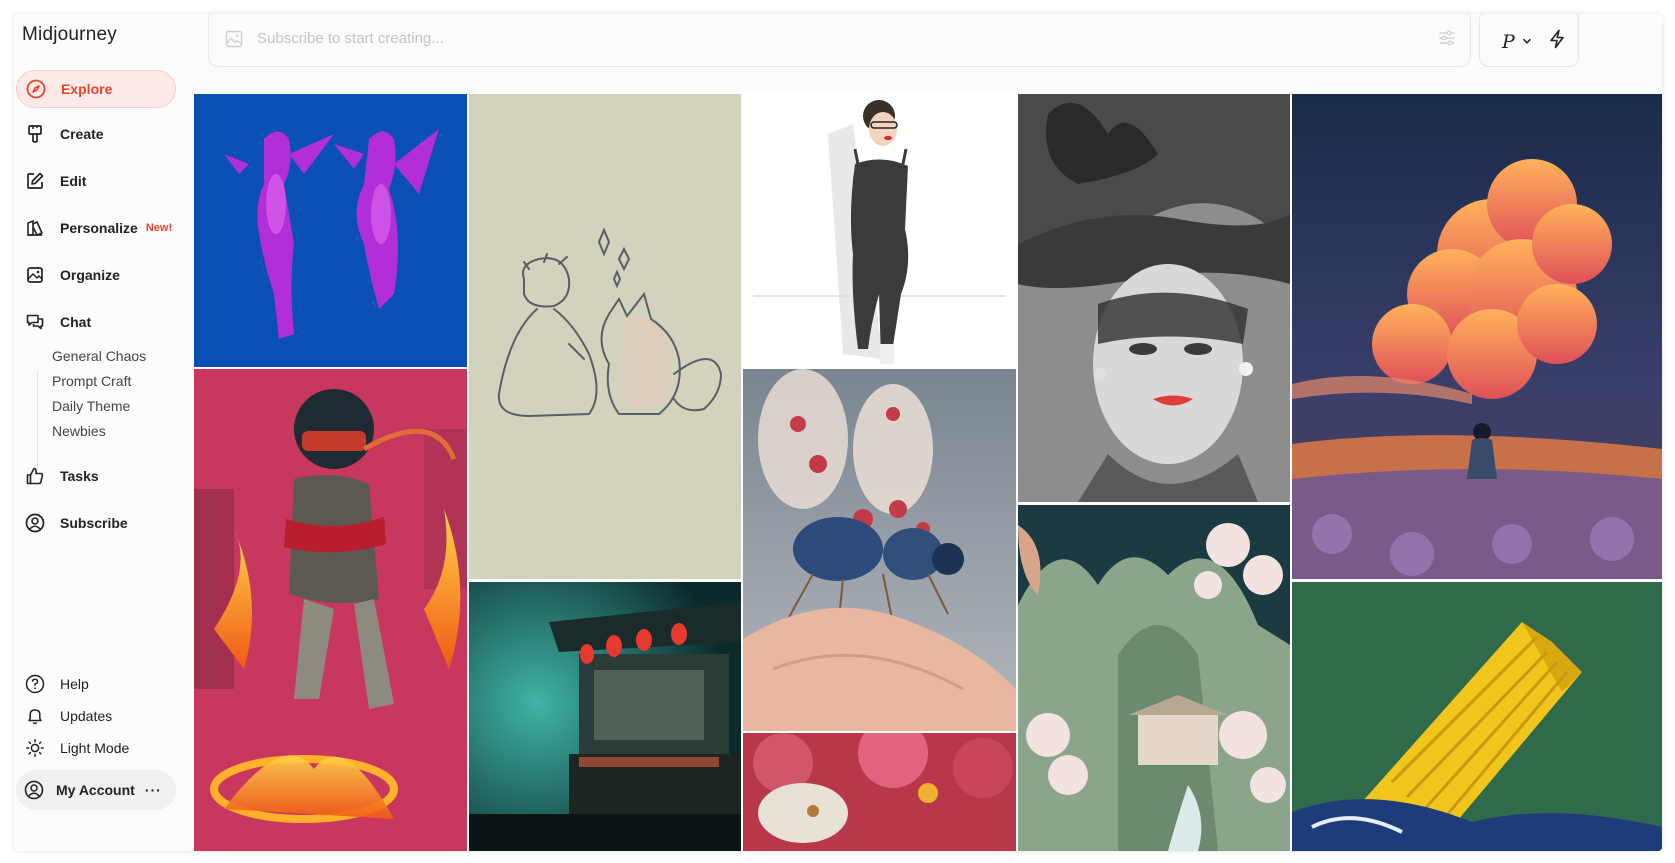  Describe the element at coordinates (35, 476) in the screenshot. I see `thumbs-up-icon` at that location.